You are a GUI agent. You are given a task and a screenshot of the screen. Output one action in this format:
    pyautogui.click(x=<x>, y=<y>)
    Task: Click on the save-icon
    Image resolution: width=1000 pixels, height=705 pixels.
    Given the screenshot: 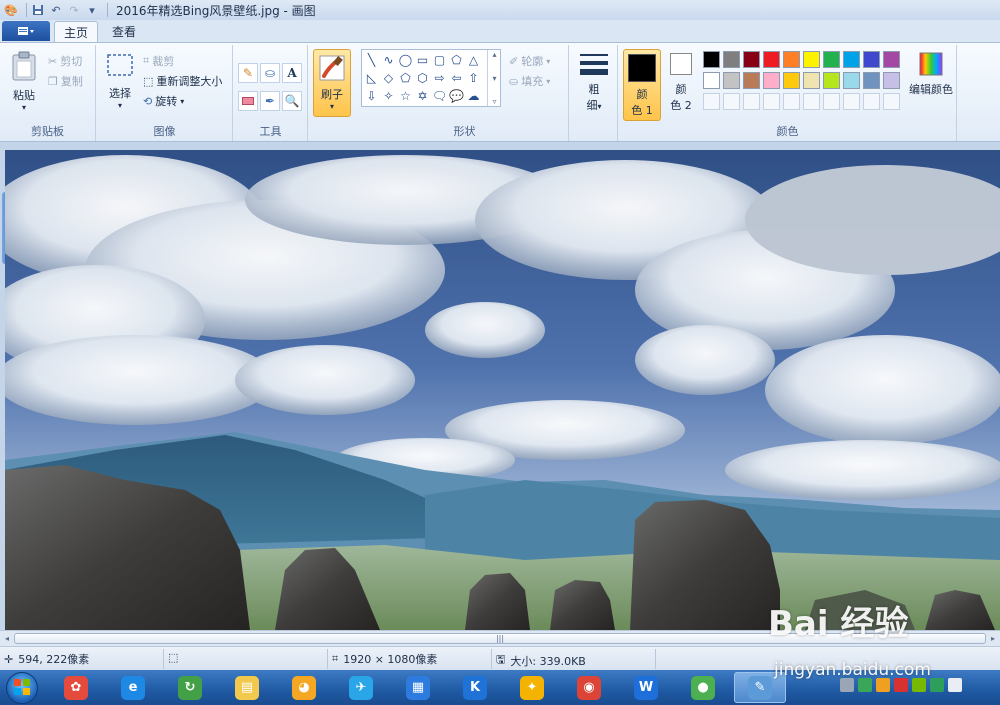 What is the action you would take?
    pyautogui.click(x=38, y=10)
    